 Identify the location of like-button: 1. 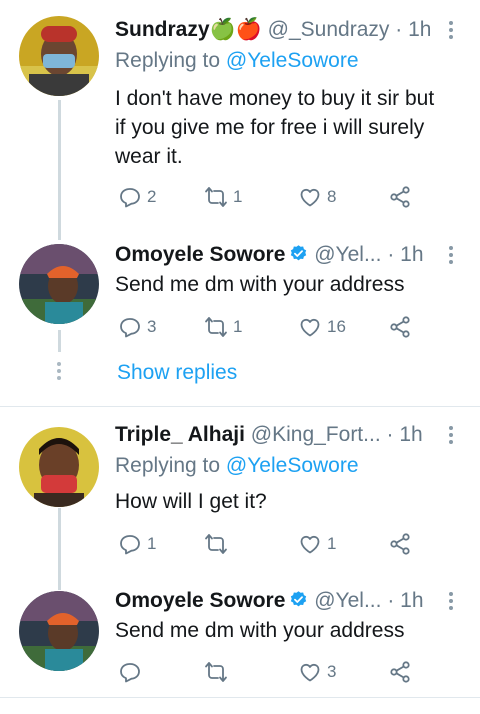
(317, 544).